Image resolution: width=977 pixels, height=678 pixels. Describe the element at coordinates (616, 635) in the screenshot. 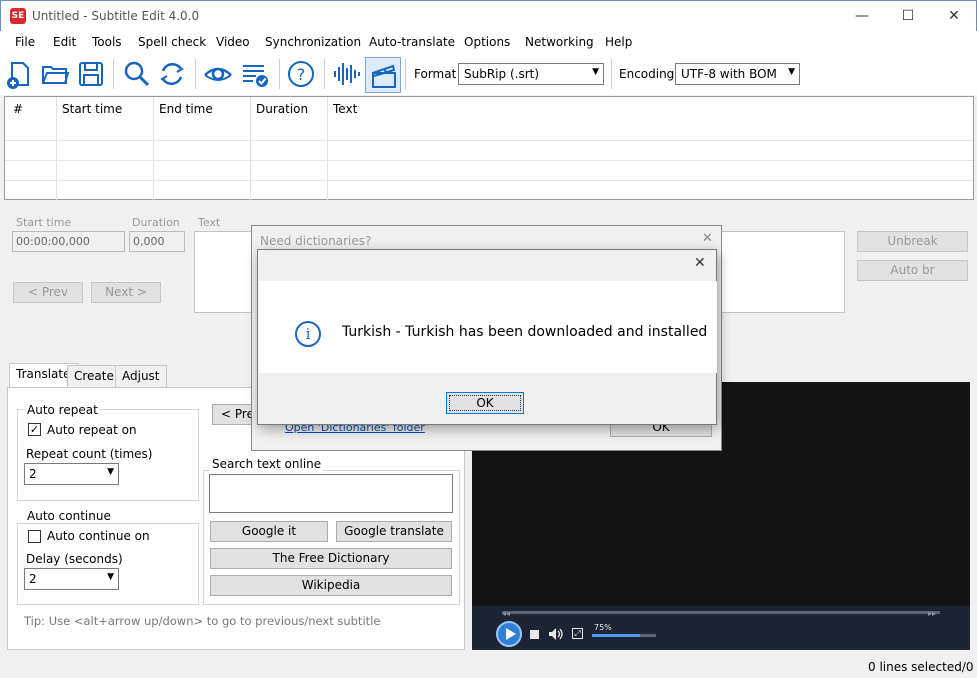

I see `volume-slider-fill` at that location.